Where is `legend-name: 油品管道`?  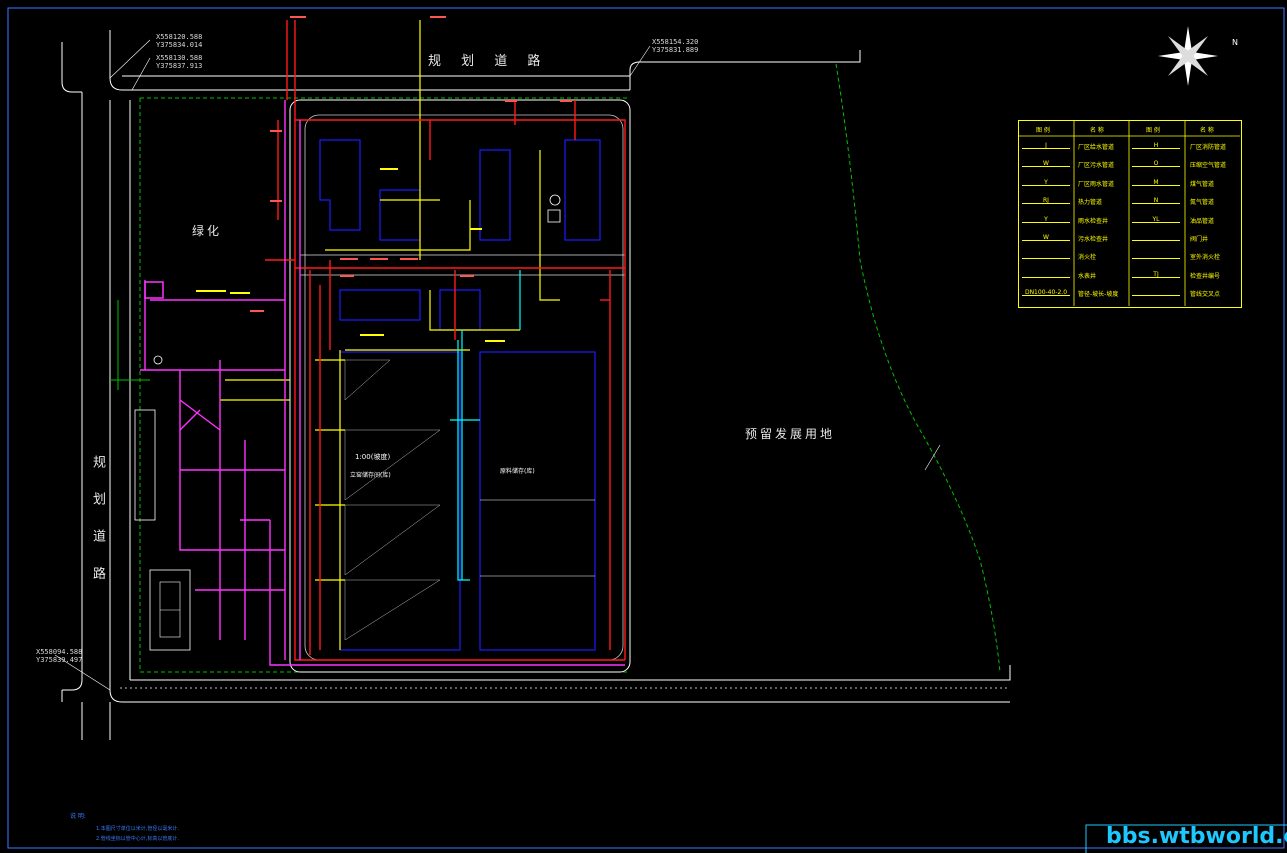 legend-name: 油品管道 is located at coordinates (1202, 221).